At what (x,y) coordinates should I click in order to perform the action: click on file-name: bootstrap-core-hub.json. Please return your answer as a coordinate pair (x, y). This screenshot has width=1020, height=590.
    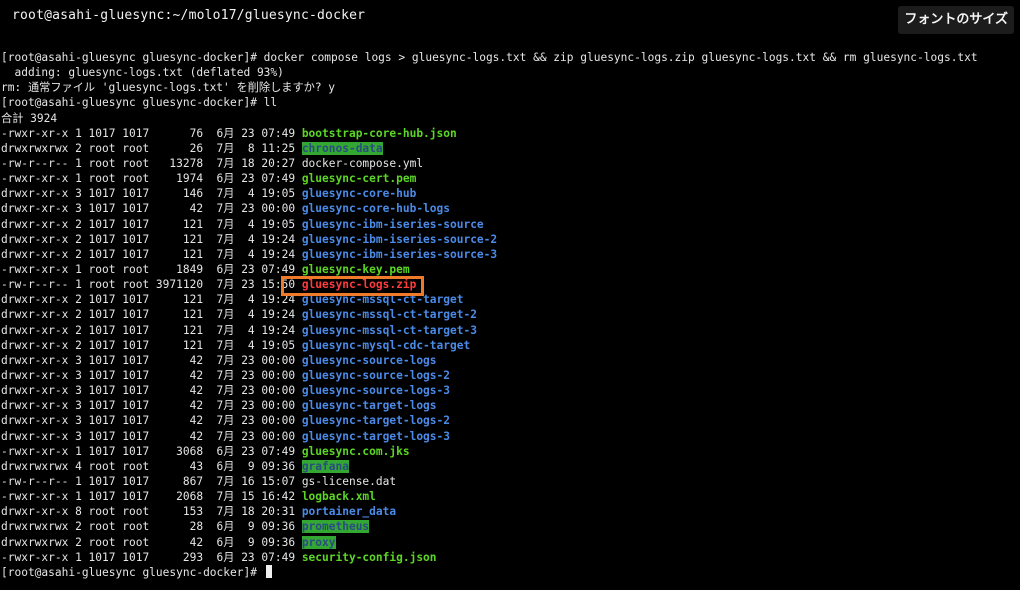
    Looking at the image, I should click on (379, 133).